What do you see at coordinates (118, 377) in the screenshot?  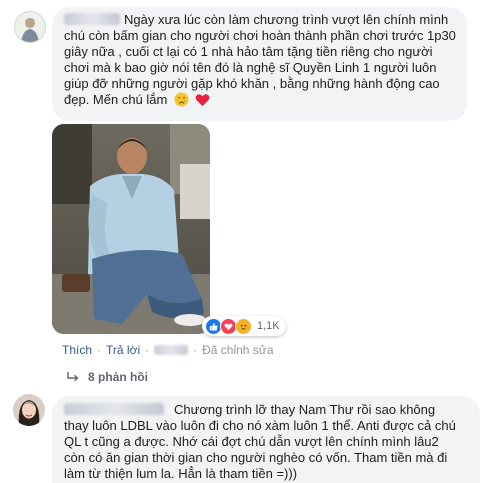 I see `replies-count-label: 8 phản hồi` at bounding box center [118, 377].